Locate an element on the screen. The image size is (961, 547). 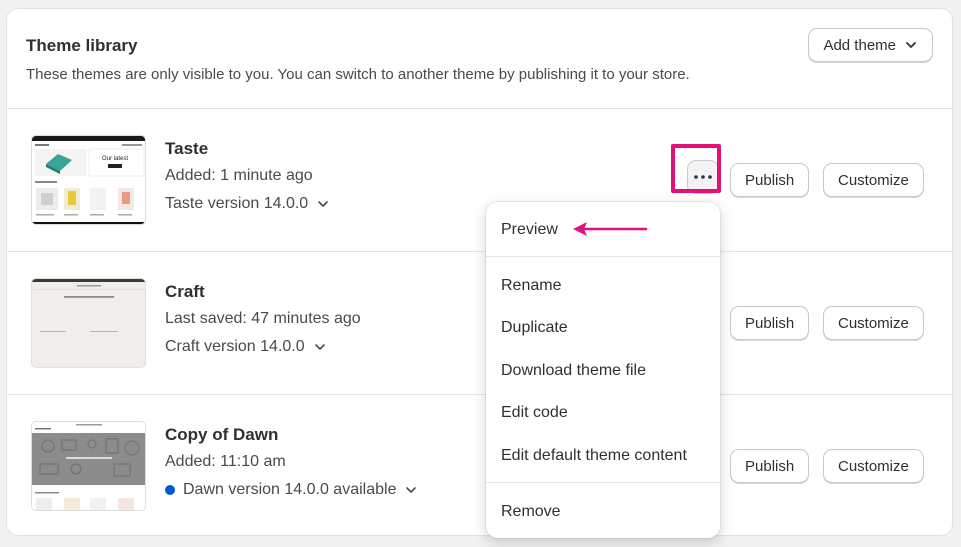
card-title: Theme library is located at coordinates (82, 45).